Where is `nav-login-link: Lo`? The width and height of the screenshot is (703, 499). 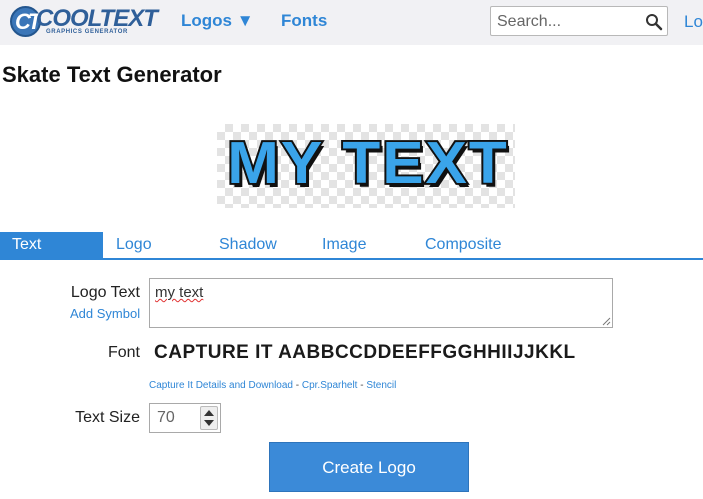
nav-login-link: Lo is located at coordinates (693, 22).